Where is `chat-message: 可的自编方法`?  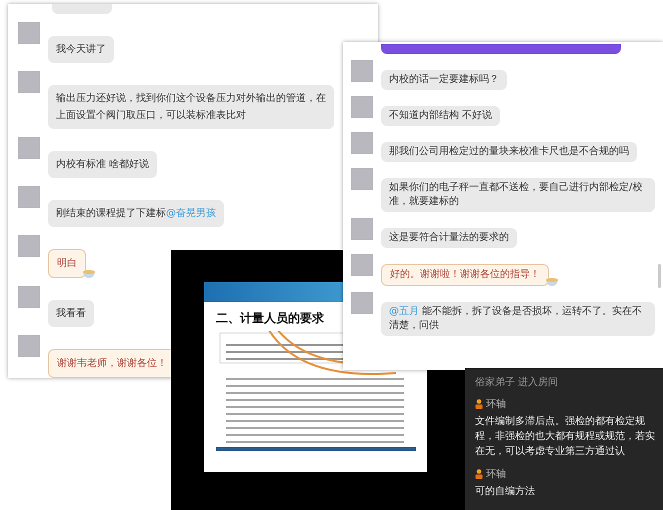
chat-message: 可的自编方法 is located at coordinates (505, 491).